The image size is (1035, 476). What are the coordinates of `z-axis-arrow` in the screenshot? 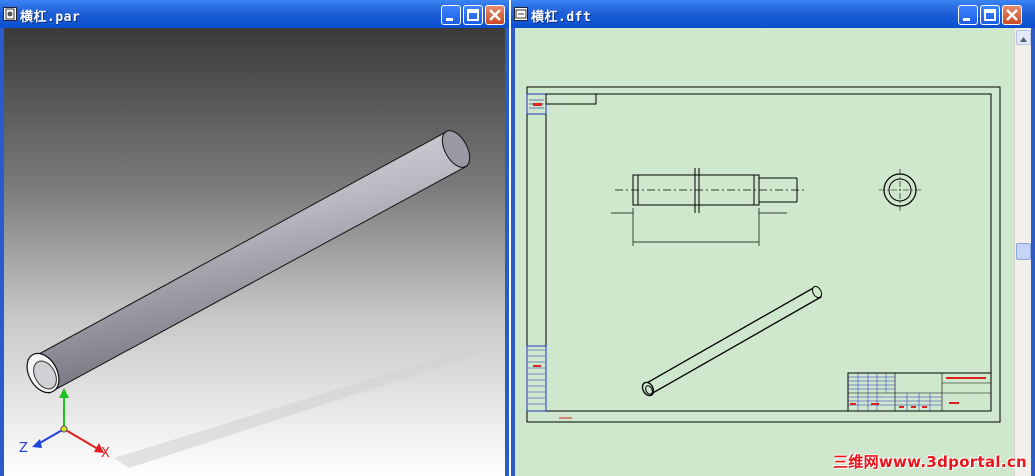 It's located at (51, 436).